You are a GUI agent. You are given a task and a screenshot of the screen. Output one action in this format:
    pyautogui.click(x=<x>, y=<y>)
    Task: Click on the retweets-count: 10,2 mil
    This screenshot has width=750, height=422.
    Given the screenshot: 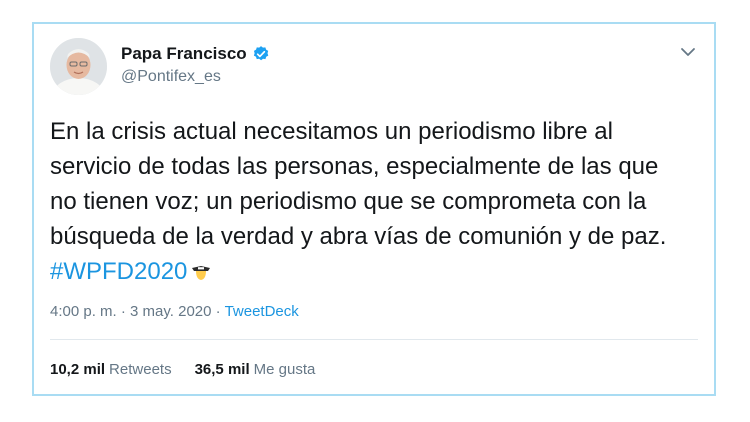 What is the action you would take?
    pyautogui.click(x=78, y=369)
    